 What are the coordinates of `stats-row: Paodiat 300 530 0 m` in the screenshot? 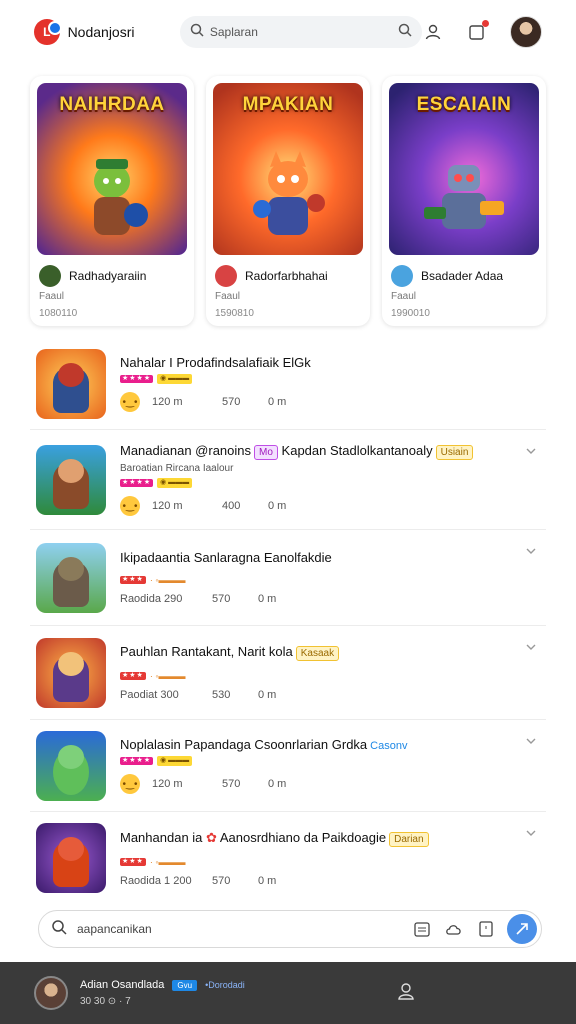 It's located at (333, 695).